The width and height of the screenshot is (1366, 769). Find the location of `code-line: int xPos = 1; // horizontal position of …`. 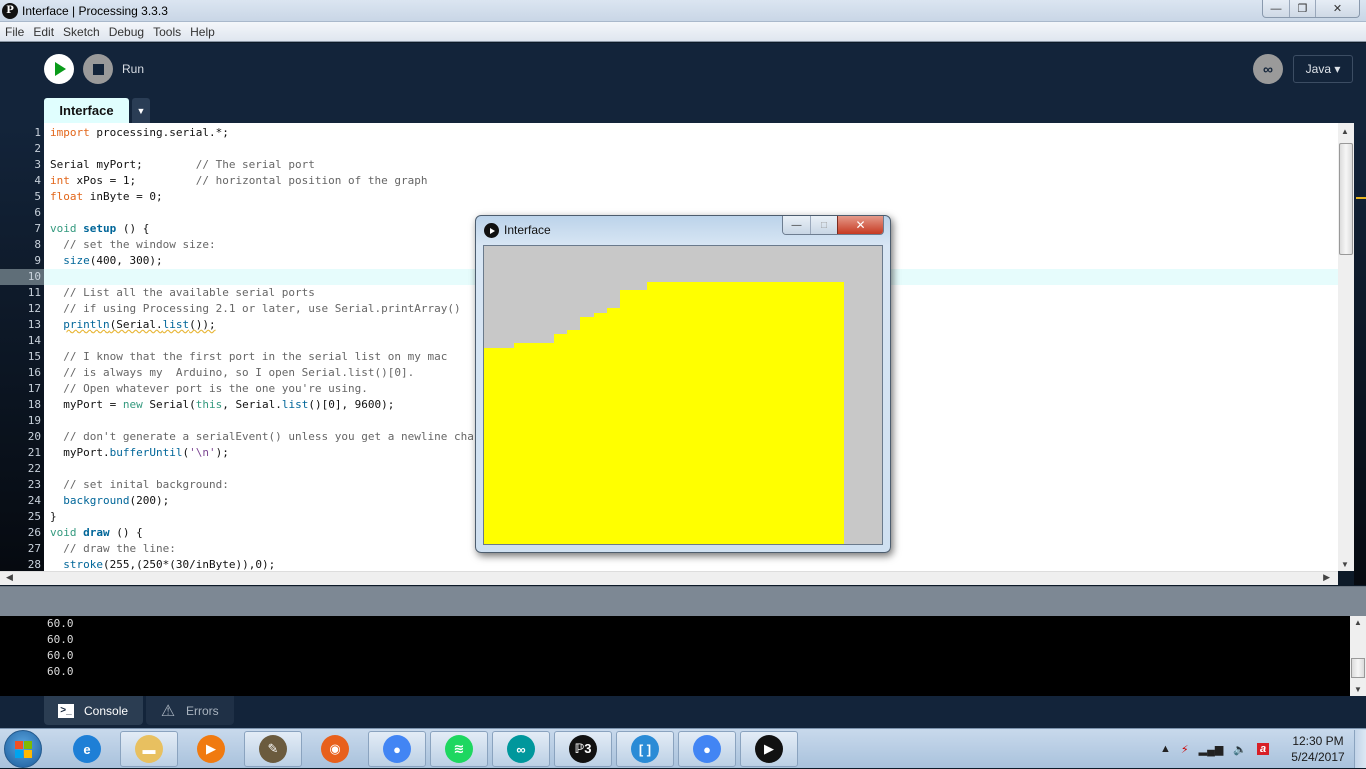

code-line: int xPos = 1; // horizontal position of … is located at coordinates (691, 181).